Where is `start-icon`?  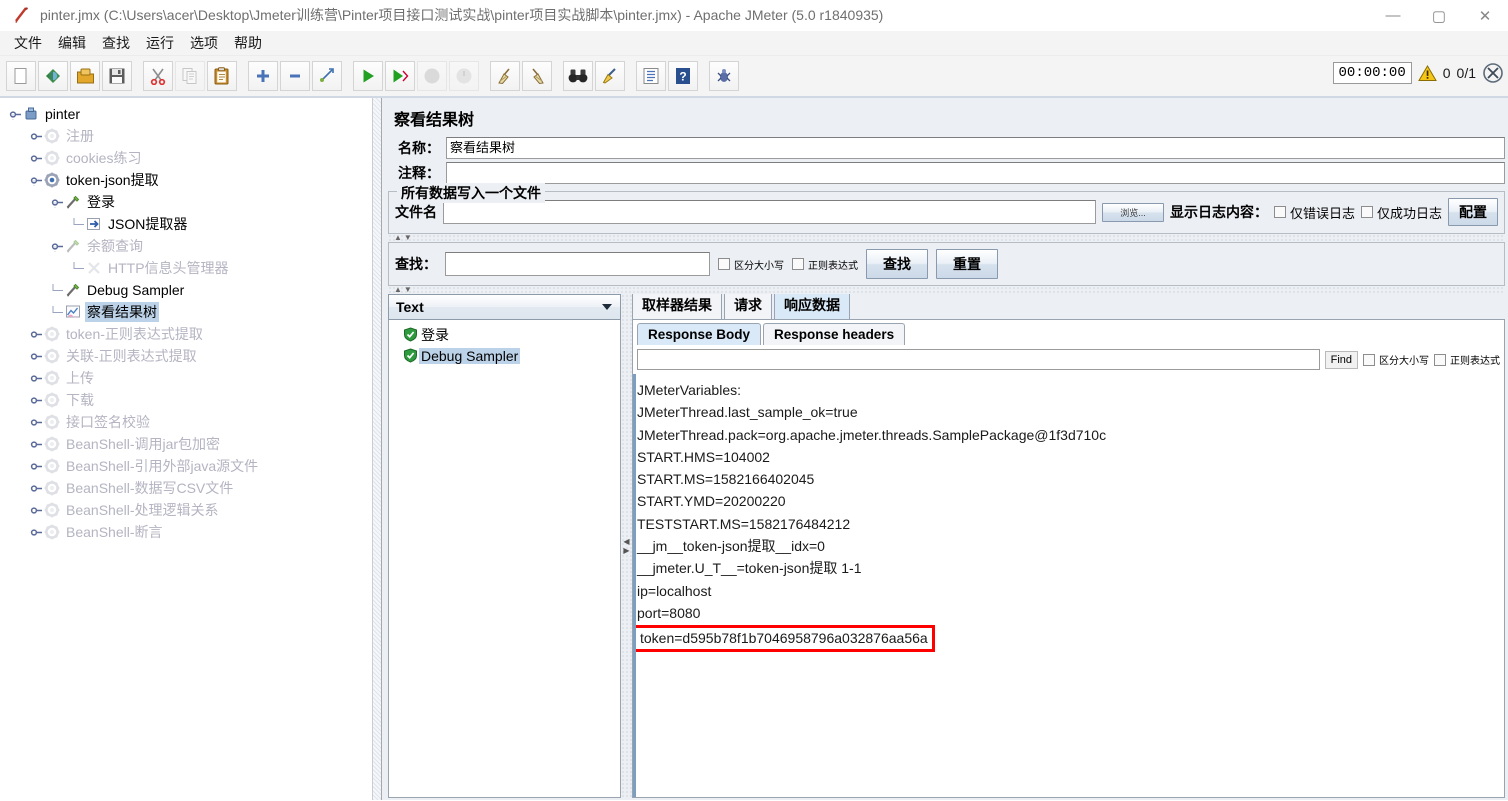
start-icon is located at coordinates (368, 76).